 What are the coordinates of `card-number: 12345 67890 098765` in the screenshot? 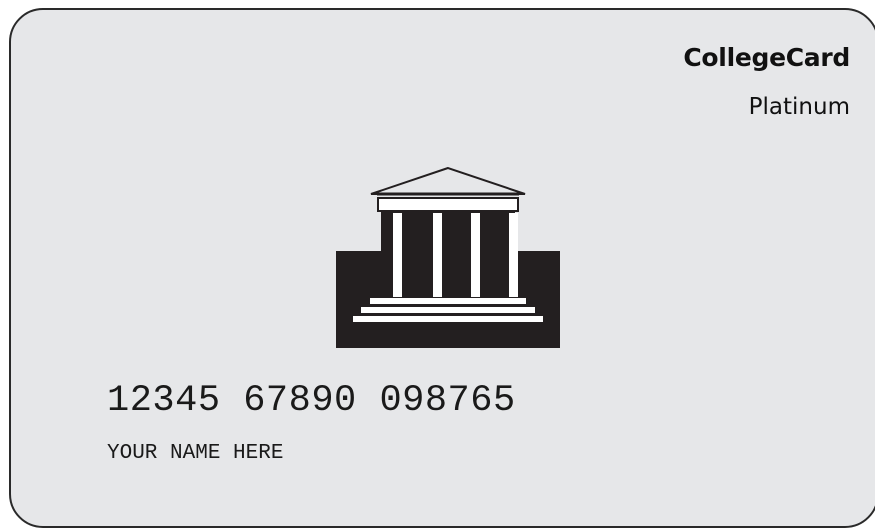 It's located at (311, 401).